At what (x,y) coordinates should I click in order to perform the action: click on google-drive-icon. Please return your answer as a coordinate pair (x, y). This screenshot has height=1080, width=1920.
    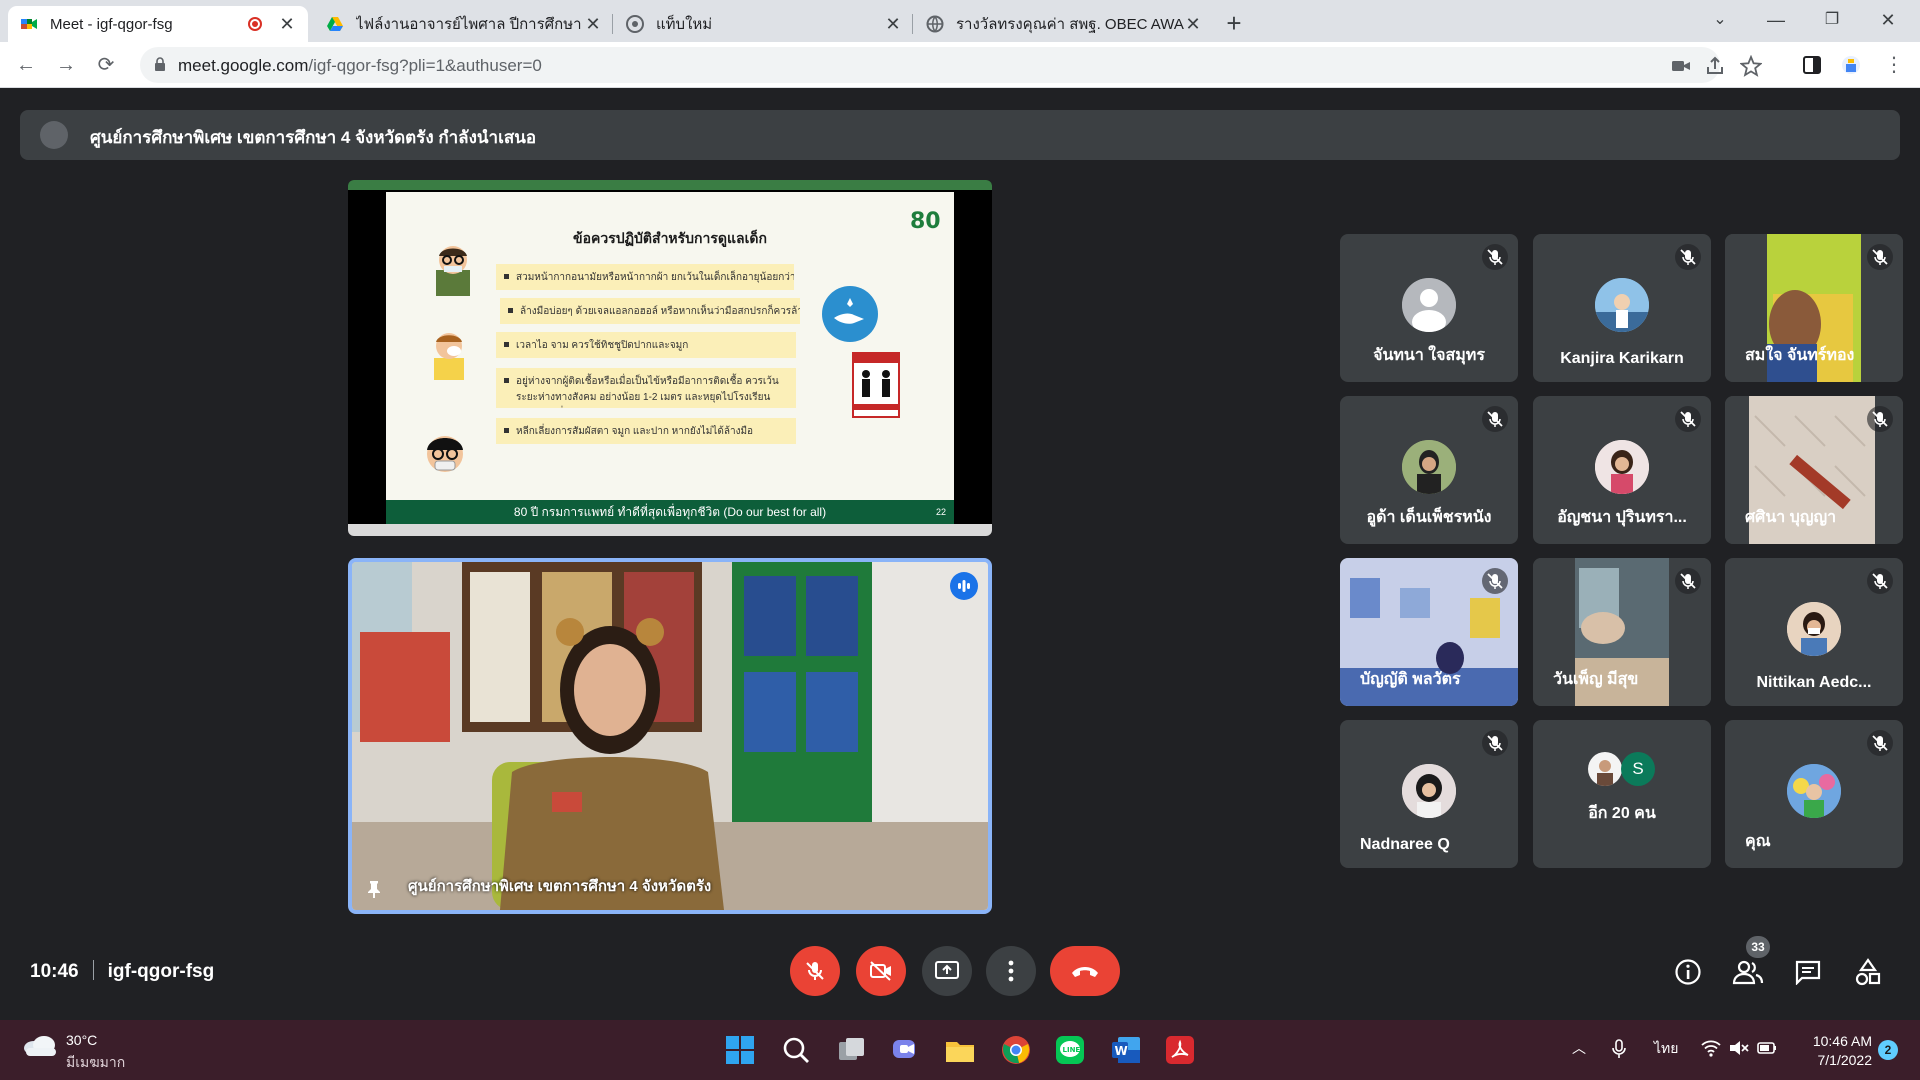
    Looking at the image, I should click on (335, 24).